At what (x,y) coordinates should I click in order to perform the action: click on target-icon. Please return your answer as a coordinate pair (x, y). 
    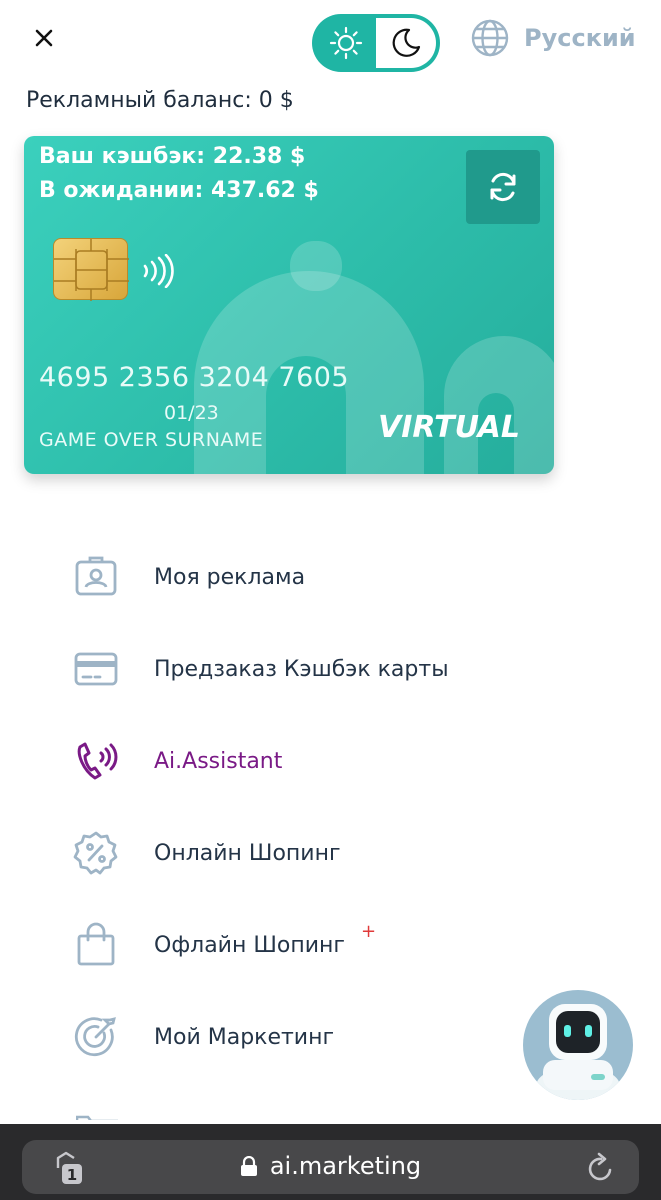
    Looking at the image, I should click on (96, 1037).